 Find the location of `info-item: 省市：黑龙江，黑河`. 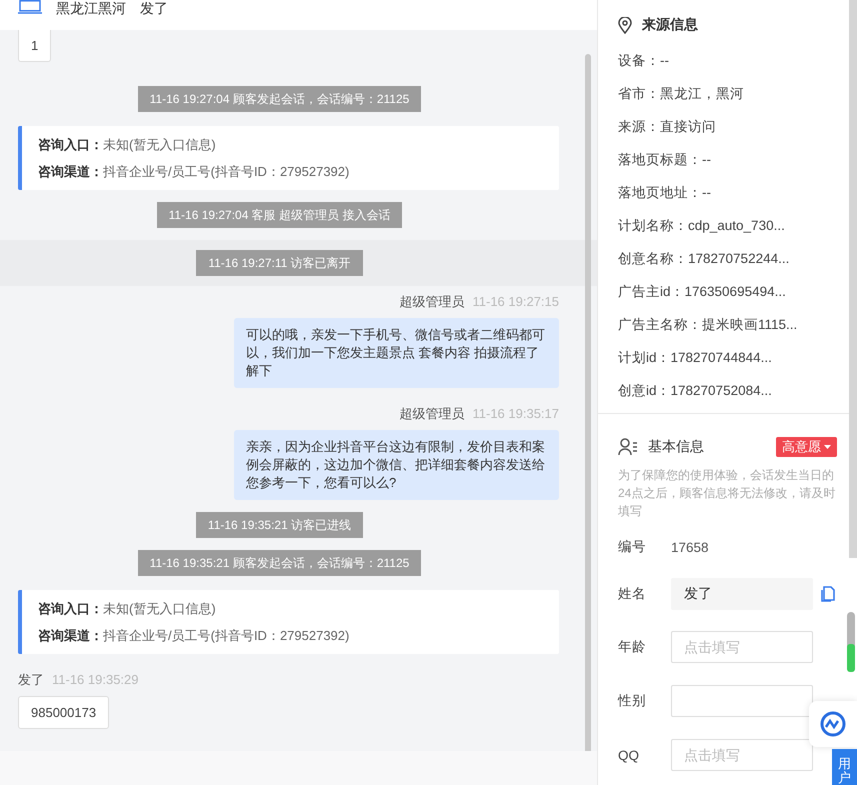

info-item: 省市：黑龙江，黑河 is located at coordinates (681, 94).